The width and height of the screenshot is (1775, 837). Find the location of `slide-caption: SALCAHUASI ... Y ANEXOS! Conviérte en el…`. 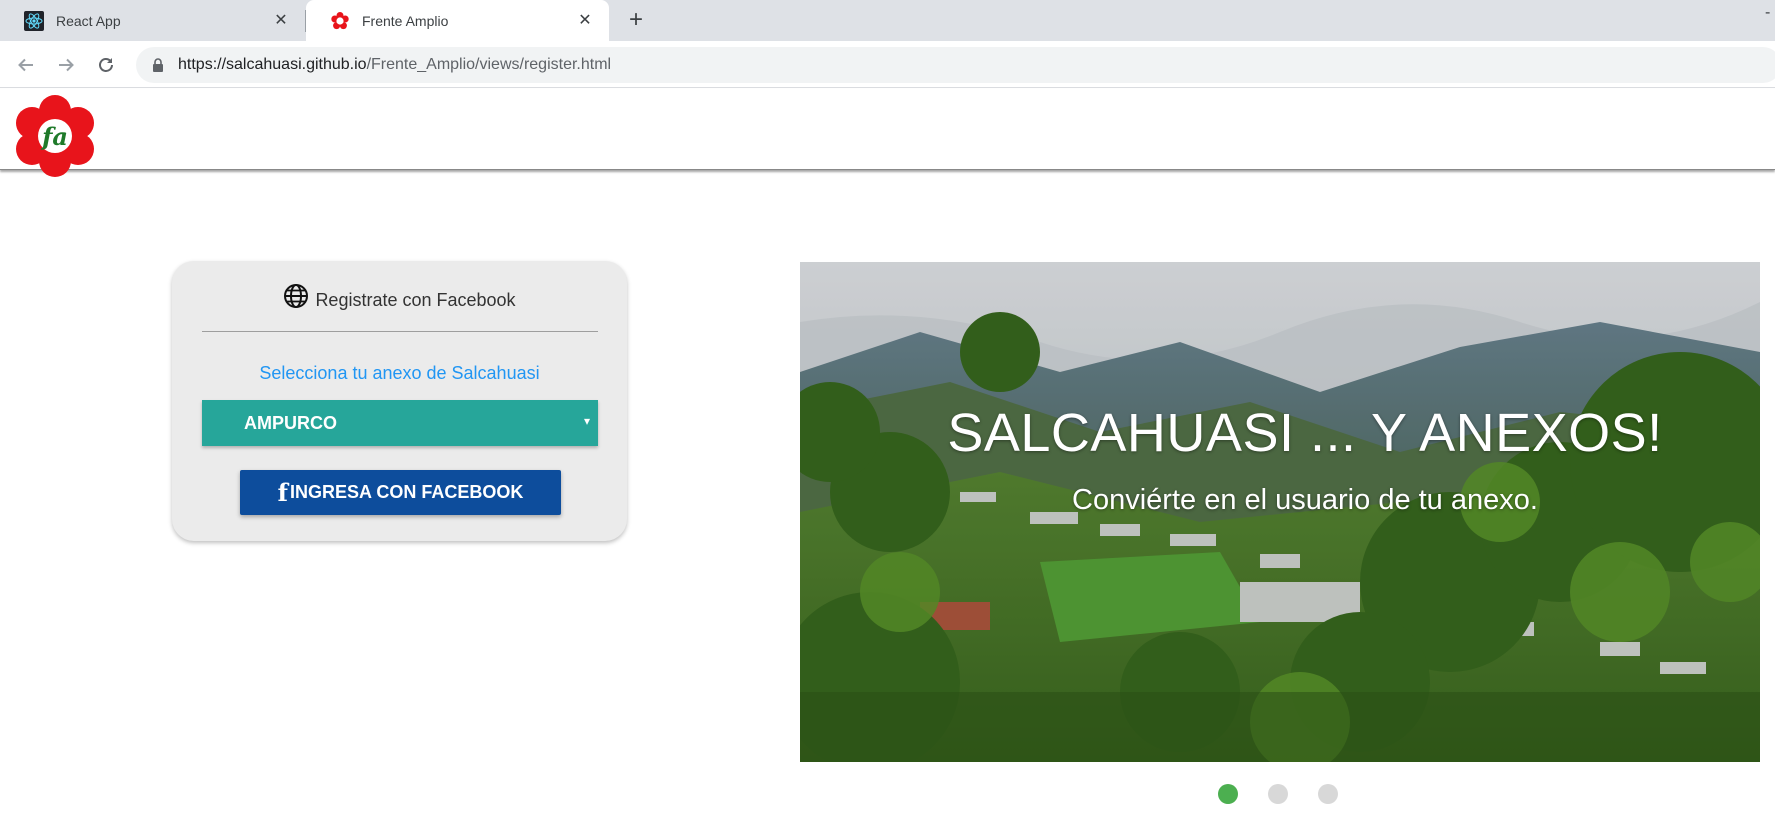

slide-caption: SALCAHUASI ... Y ANEXOS! Conviérte en el… is located at coordinates (1280, 459).